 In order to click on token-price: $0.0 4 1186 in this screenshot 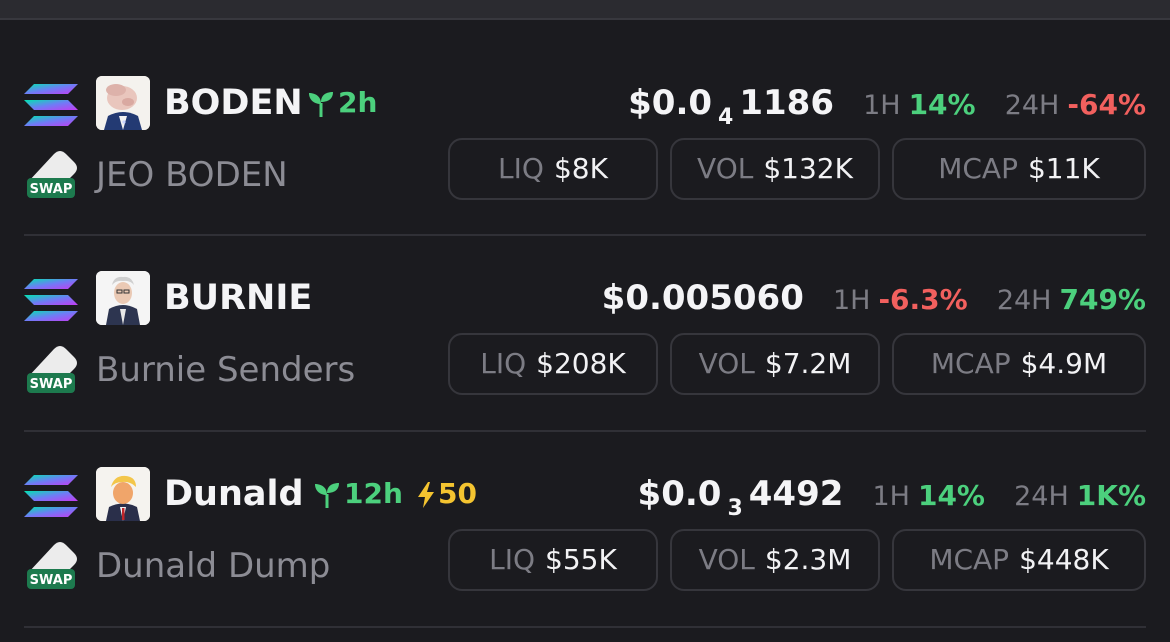, I will do `click(731, 106)`.